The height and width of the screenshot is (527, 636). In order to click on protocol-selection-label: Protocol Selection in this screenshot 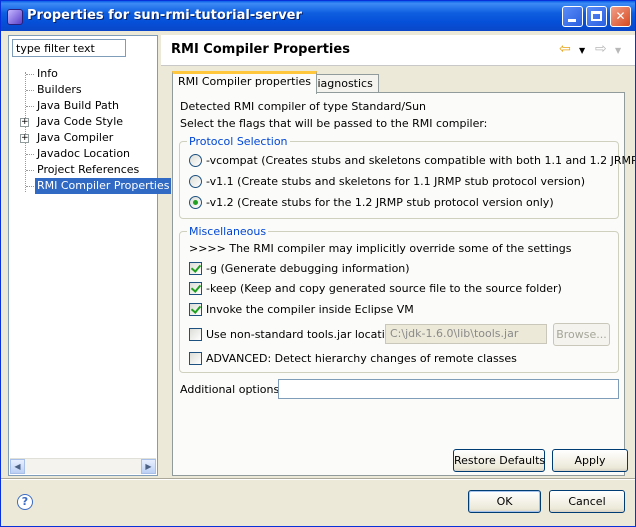, I will do `click(238, 141)`.